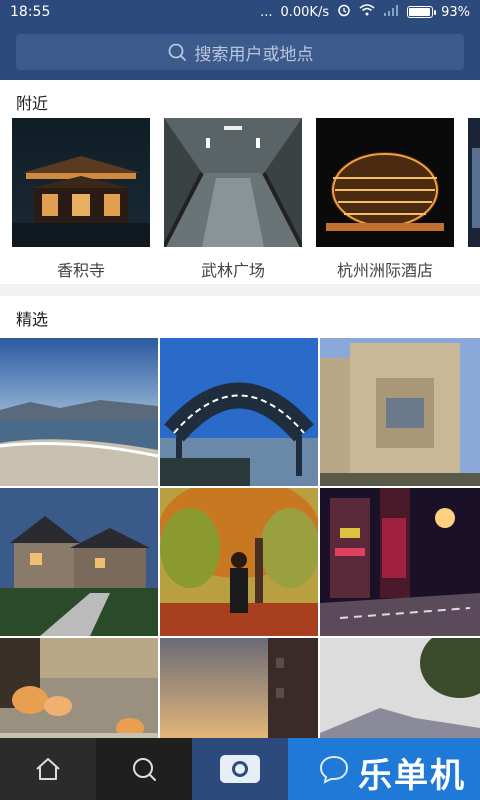  I want to click on autumn-tree-photo, so click(239, 562).